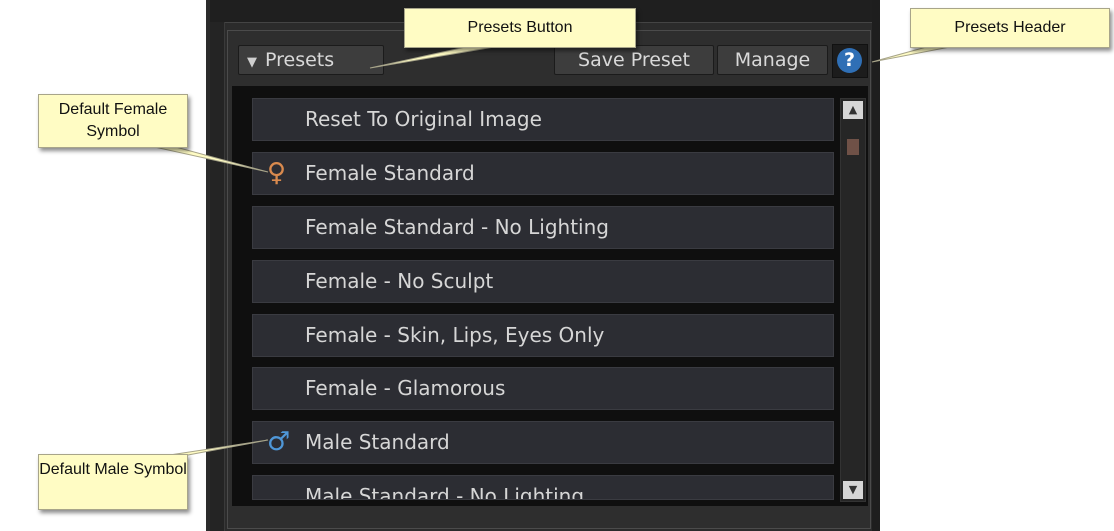 This screenshot has height=531, width=1114. I want to click on callout-presets-header: Presets Header, so click(1010, 28).